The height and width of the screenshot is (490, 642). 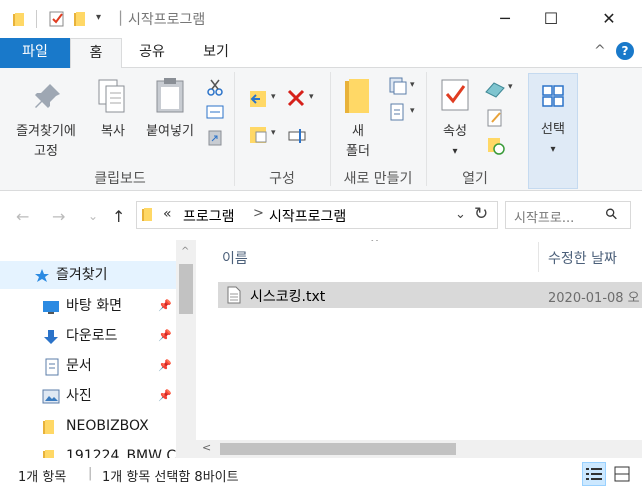 I want to click on delete-dropdown-icon: ▾, so click(x=311, y=97).